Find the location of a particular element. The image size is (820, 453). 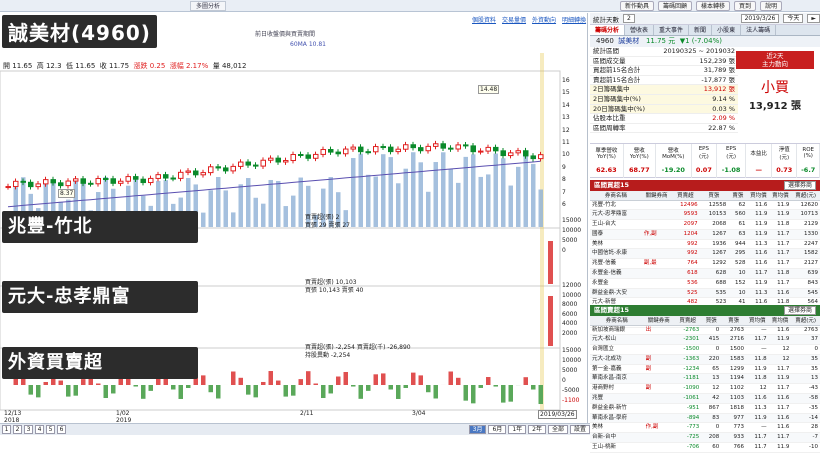

broker-row: 元大-北成功副-1363220158311.81235 is located at coordinates (705, 359).